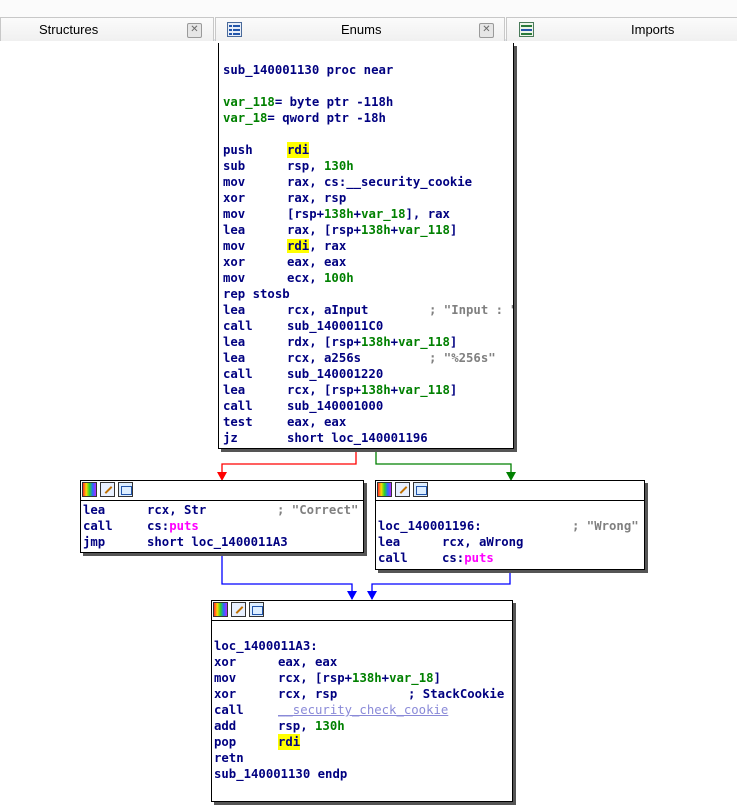 This screenshot has width=737, height=809. Describe the element at coordinates (372, 595) in the screenshot. I see `edge-wrong-arrow` at that location.